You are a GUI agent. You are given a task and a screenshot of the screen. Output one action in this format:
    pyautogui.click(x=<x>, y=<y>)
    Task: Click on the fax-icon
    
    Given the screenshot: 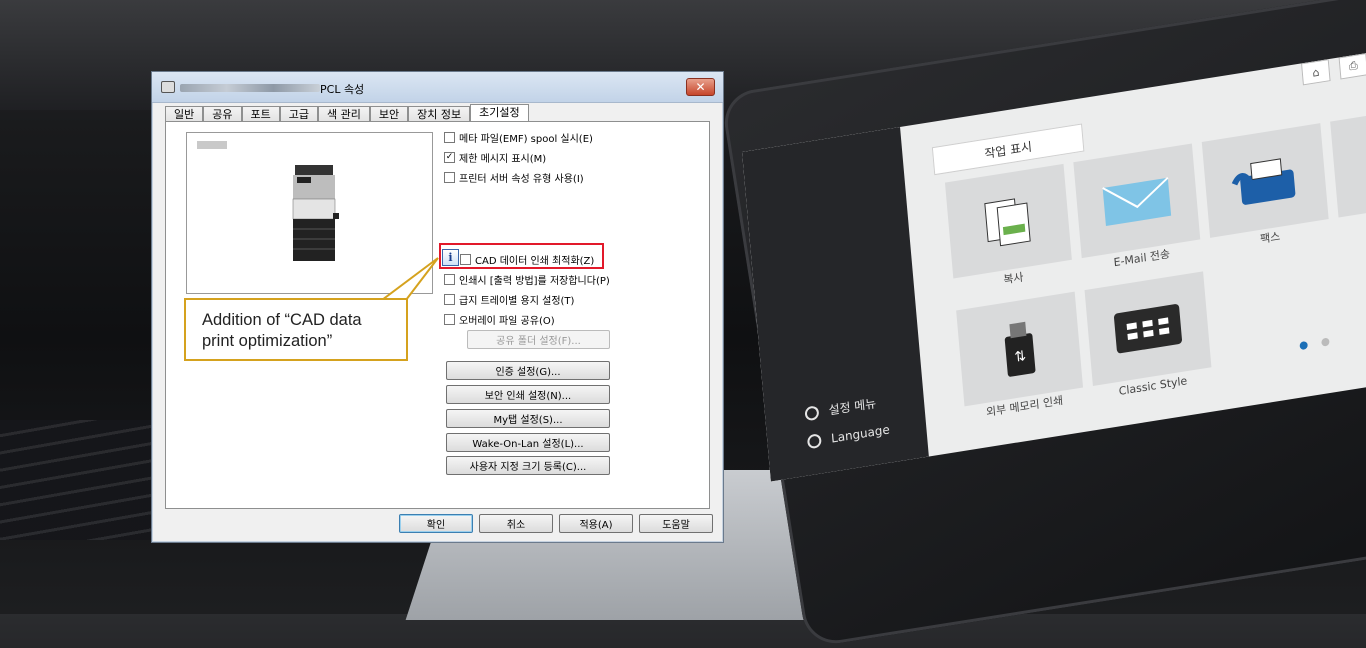 What is the action you would take?
    pyautogui.click(x=1263, y=181)
    